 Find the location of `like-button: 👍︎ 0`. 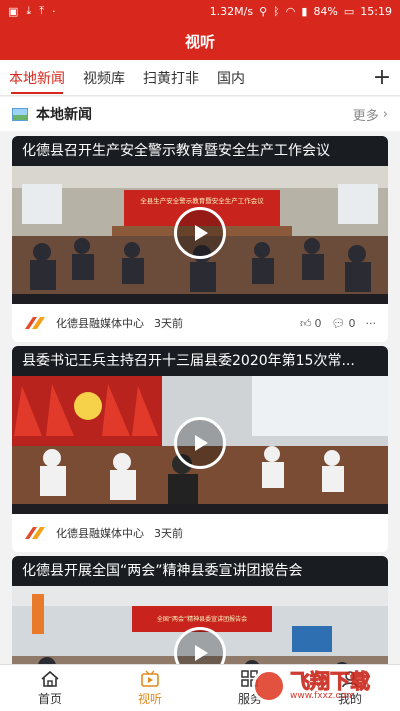

like-button: 👍︎ 0 is located at coordinates (311, 323).